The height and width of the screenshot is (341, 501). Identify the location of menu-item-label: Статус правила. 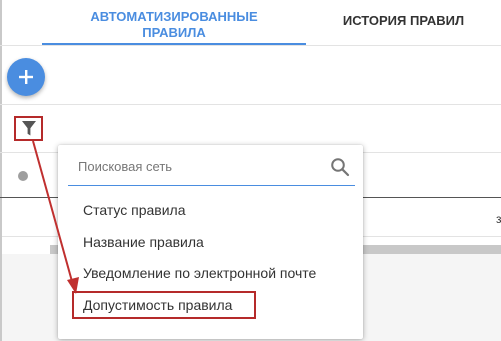
(134, 210).